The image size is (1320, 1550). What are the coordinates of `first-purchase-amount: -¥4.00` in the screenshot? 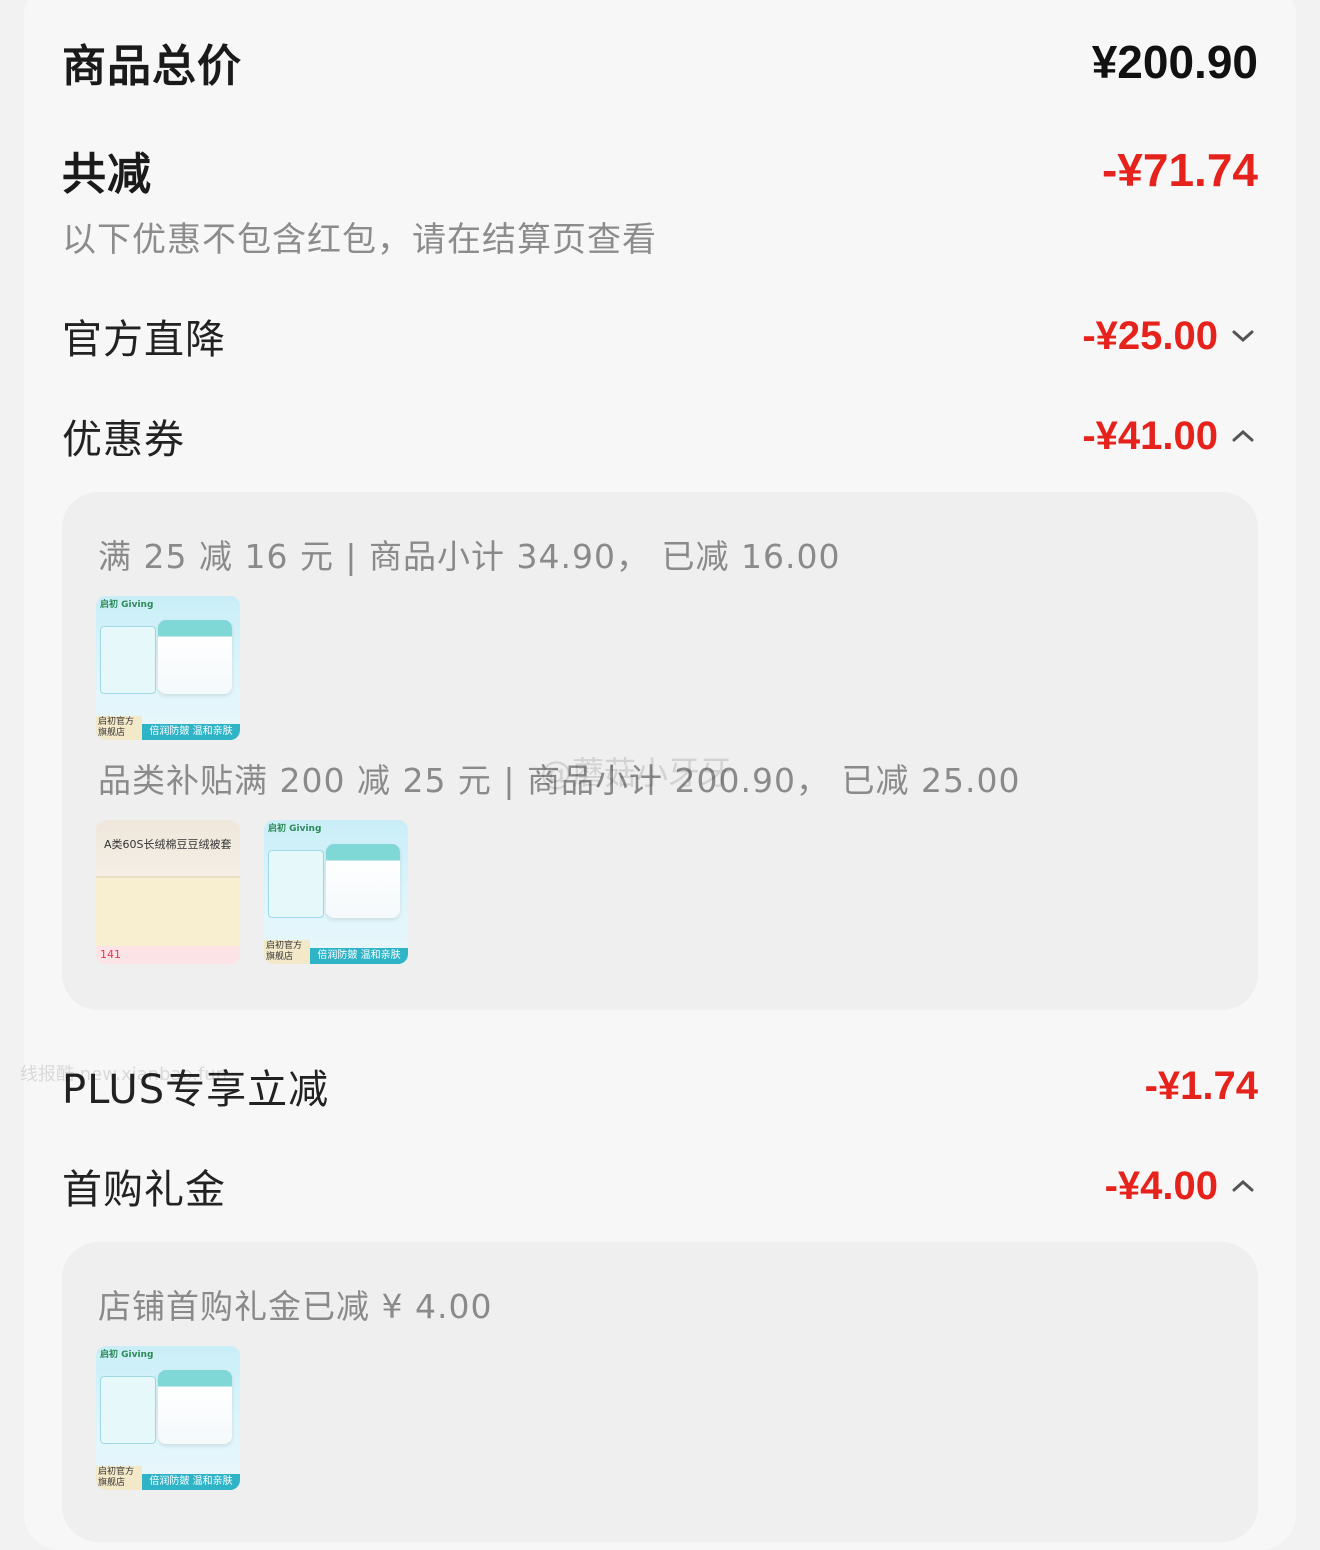 It's located at (1181, 1186).